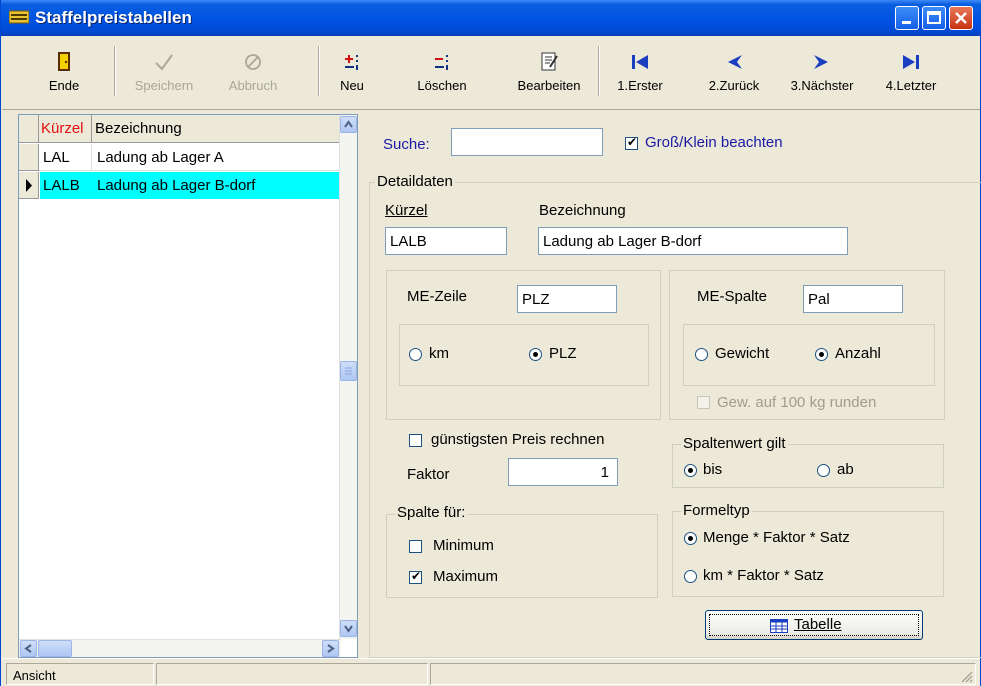  What do you see at coordinates (779, 626) in the screenshot?
I see `table-icon` at bounding box center [779, 626].